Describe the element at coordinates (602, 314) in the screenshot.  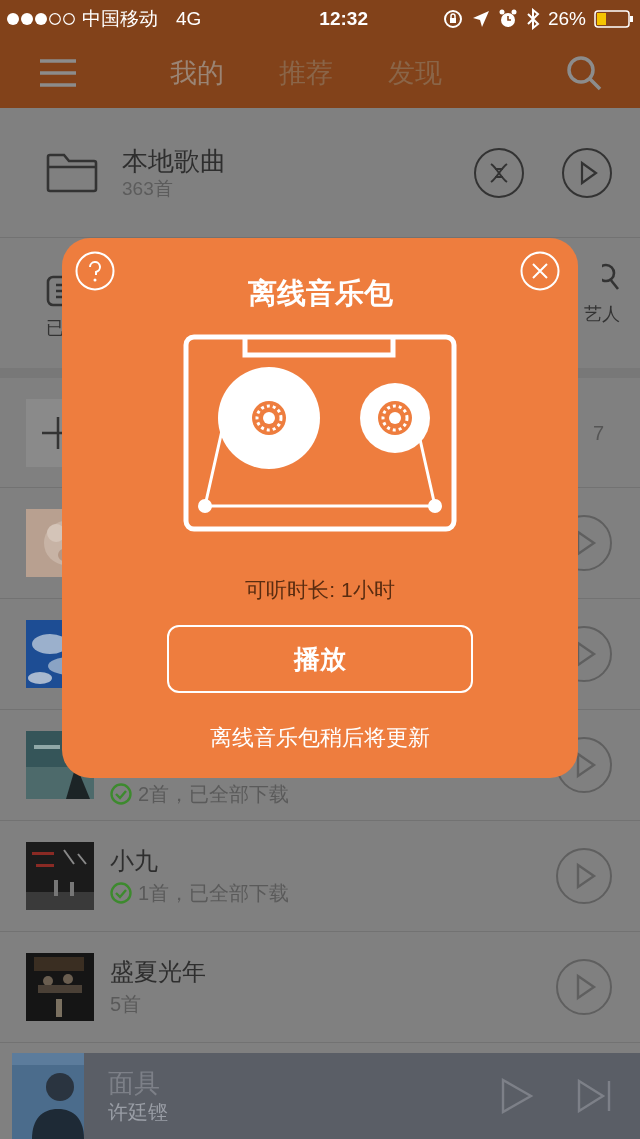
I see `shortcut-label: 艺人` at that location.